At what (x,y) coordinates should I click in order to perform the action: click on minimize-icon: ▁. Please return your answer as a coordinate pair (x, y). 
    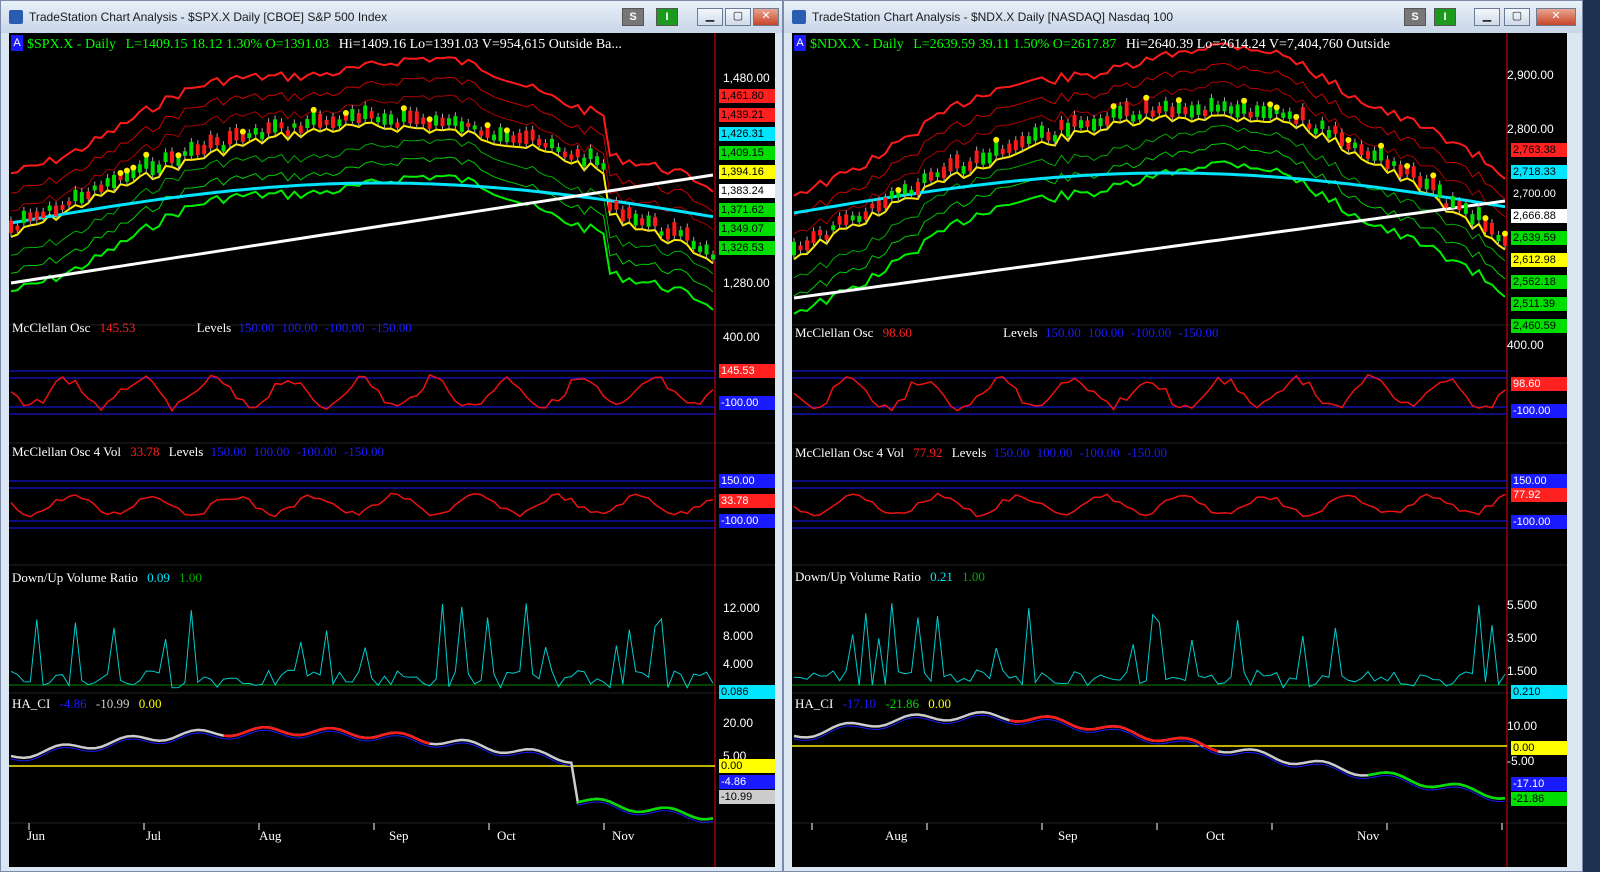
    Looking at the image, I should click on (1487, 16).